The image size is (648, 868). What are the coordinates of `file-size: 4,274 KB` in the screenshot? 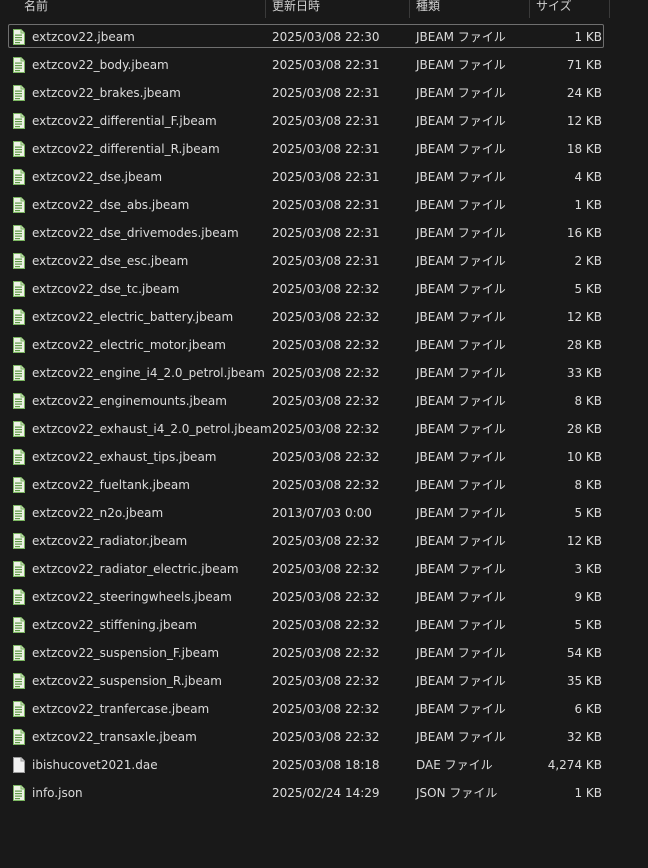 It's located at (574, 765).